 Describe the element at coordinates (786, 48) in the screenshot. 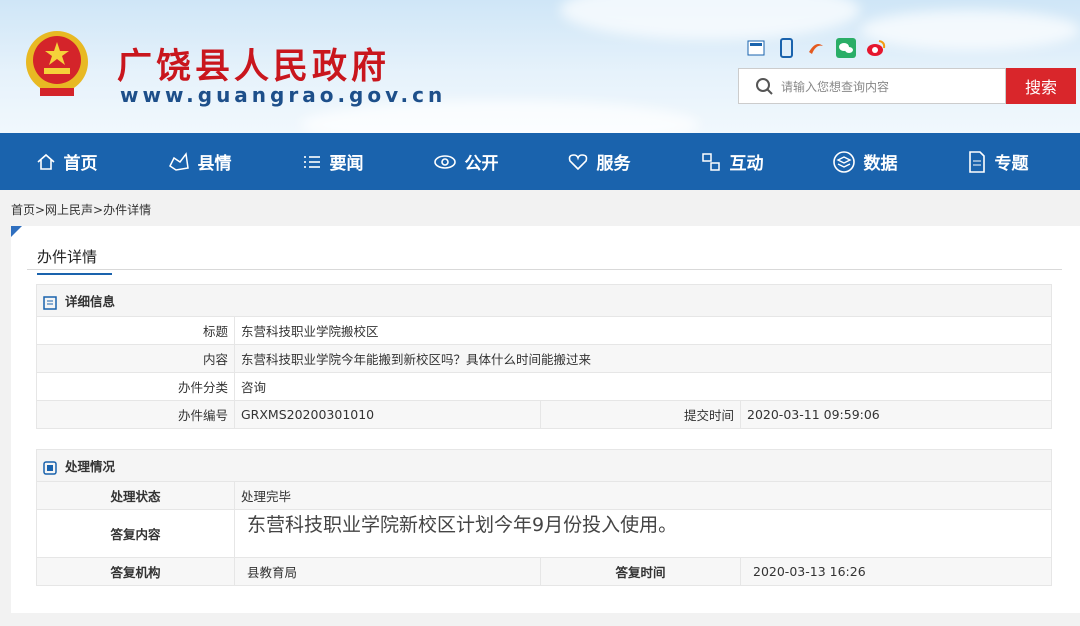

I see `mobile-icon` at that location.